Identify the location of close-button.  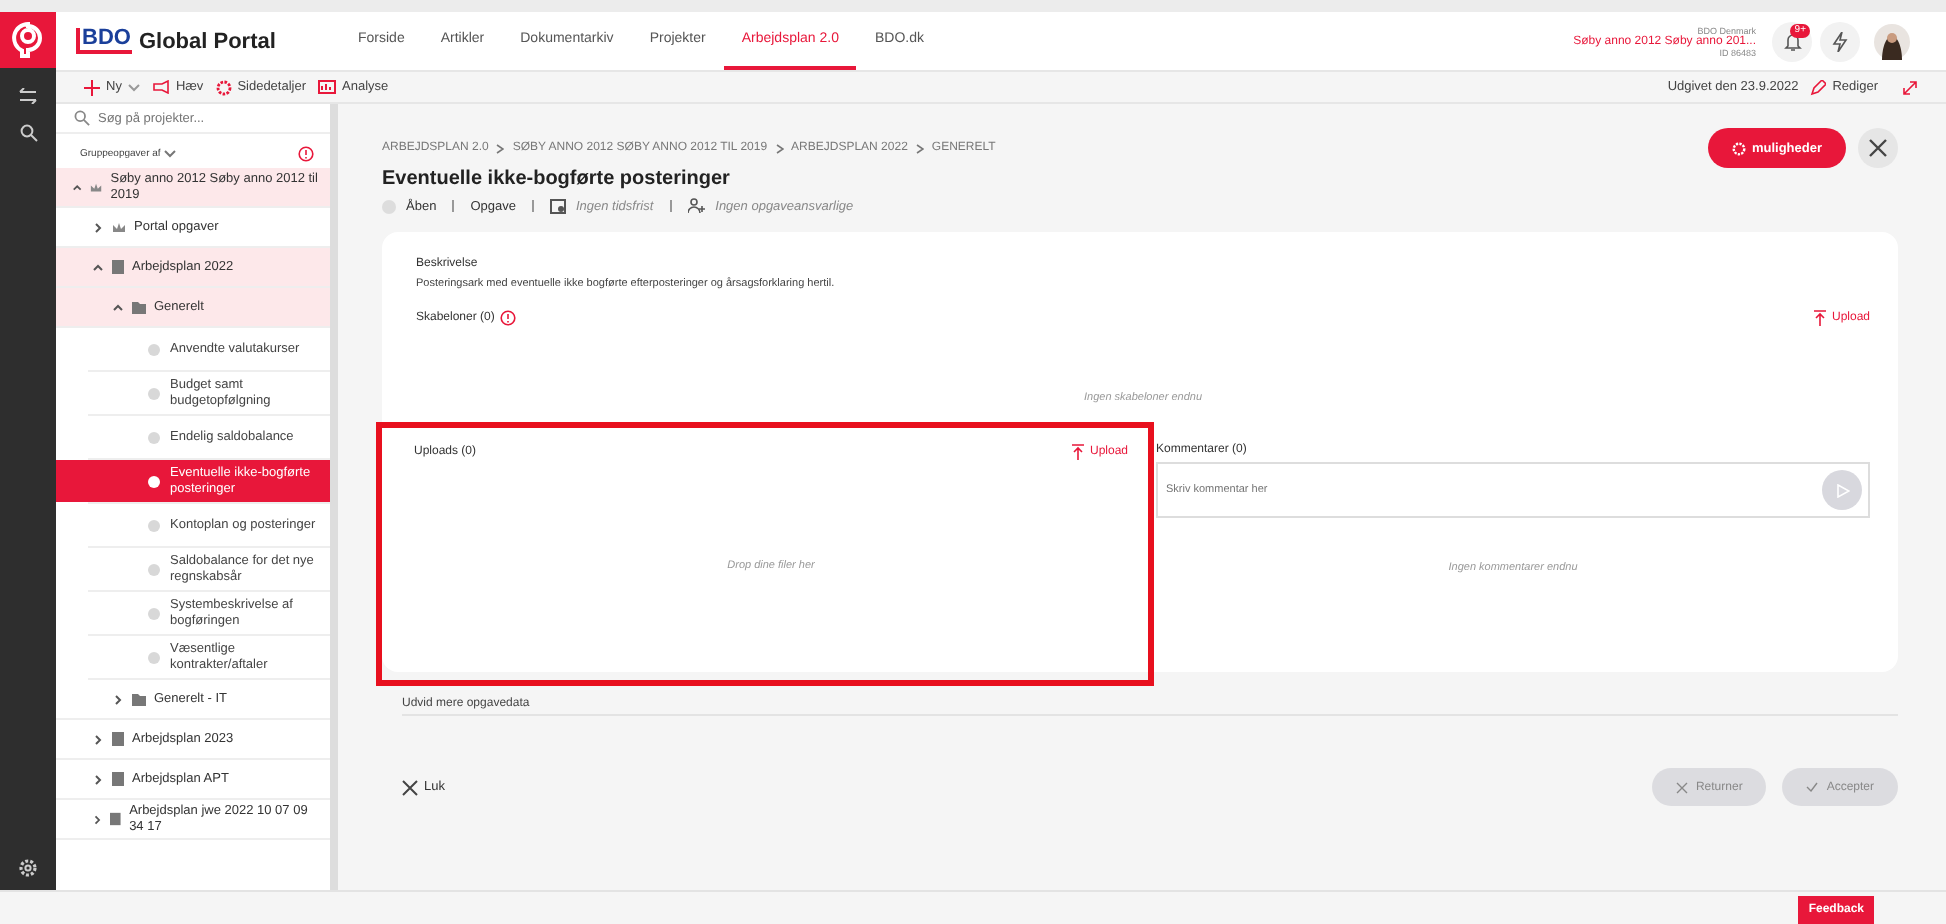
(1878, 148).